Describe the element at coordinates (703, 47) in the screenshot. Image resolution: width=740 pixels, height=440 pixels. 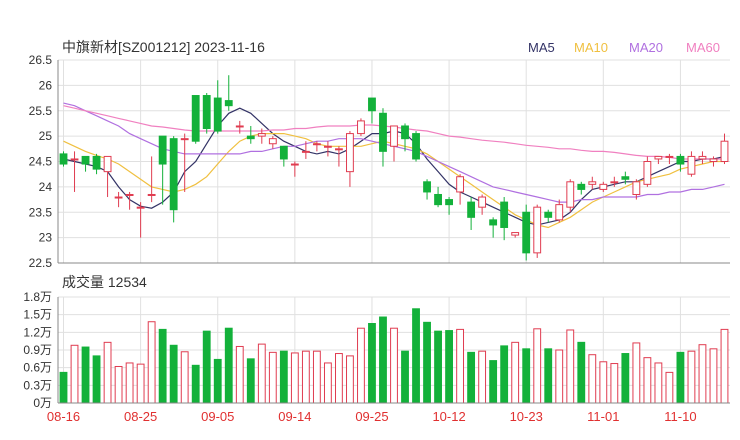
I see `legend-ma60: MA60` at that location.